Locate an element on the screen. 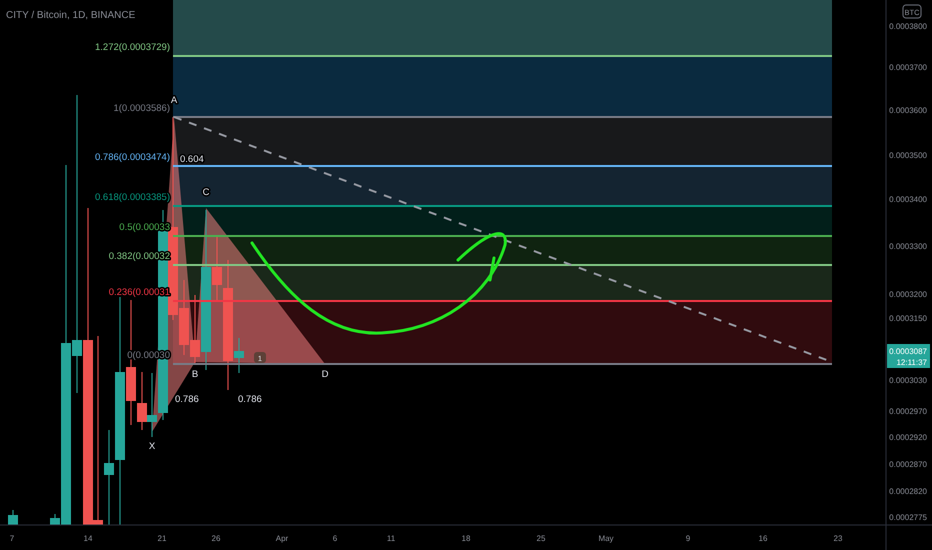 The width and height of the screenshot is (932, 550). fib-level-label: 1.272(0.0003729) is located at coordinates (132, 47).